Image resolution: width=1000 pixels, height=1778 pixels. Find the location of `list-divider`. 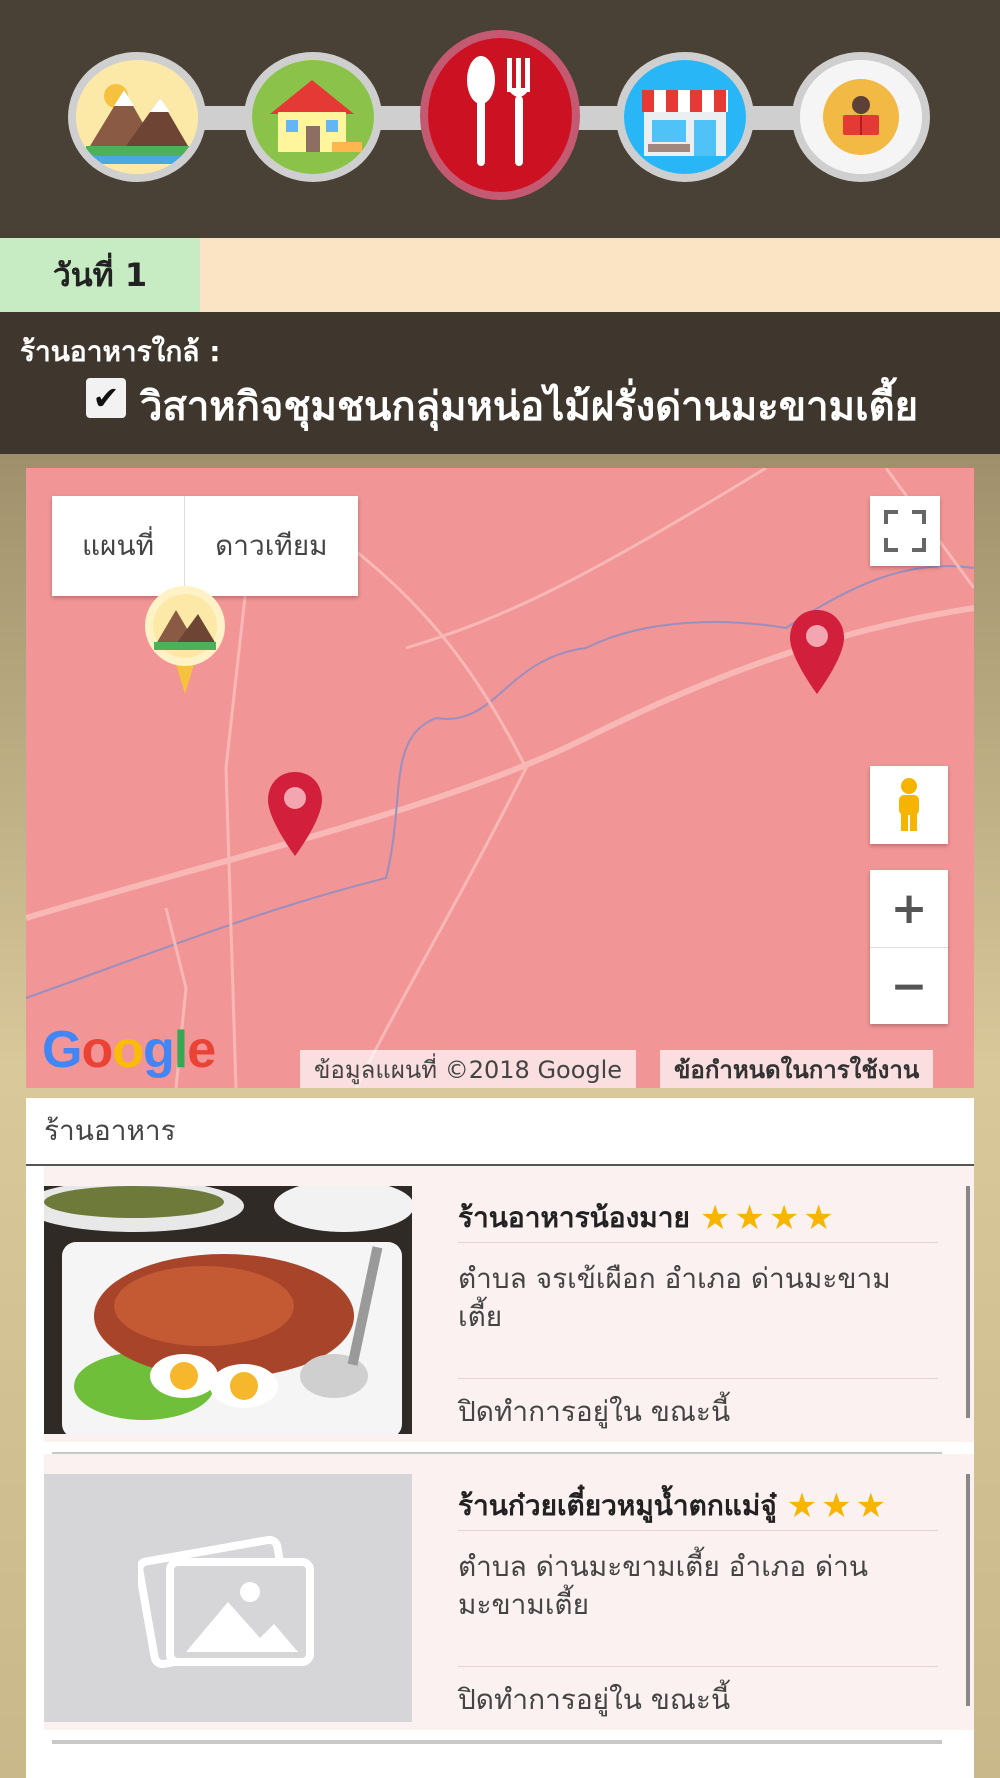

list-divider is located at coordinates (497, 1742).